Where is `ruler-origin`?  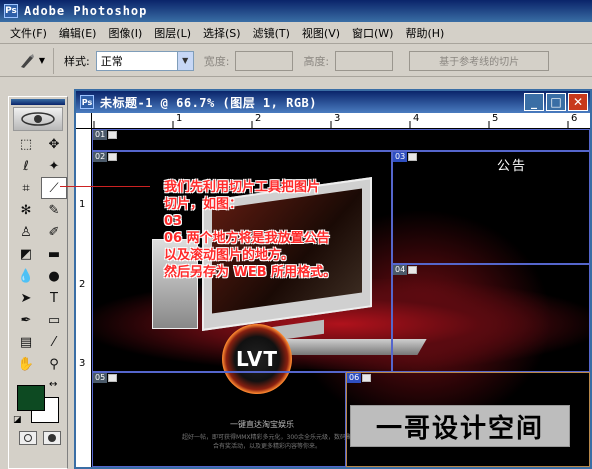 ruler-origin is located at coordinates (84, 121).